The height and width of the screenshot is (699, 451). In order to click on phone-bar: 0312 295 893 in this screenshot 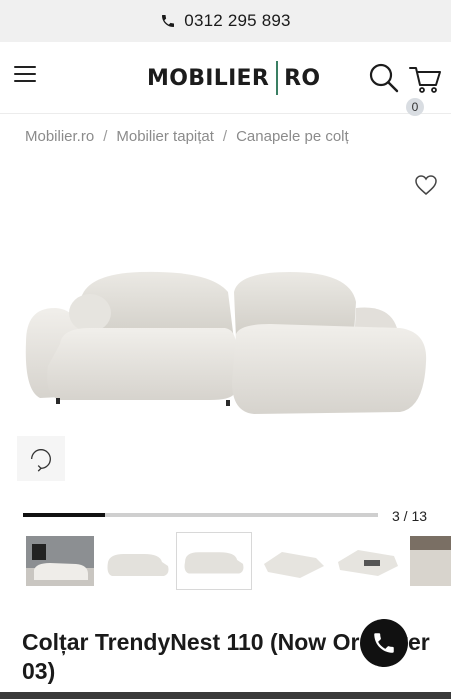, I will do `click(225, 21)`.